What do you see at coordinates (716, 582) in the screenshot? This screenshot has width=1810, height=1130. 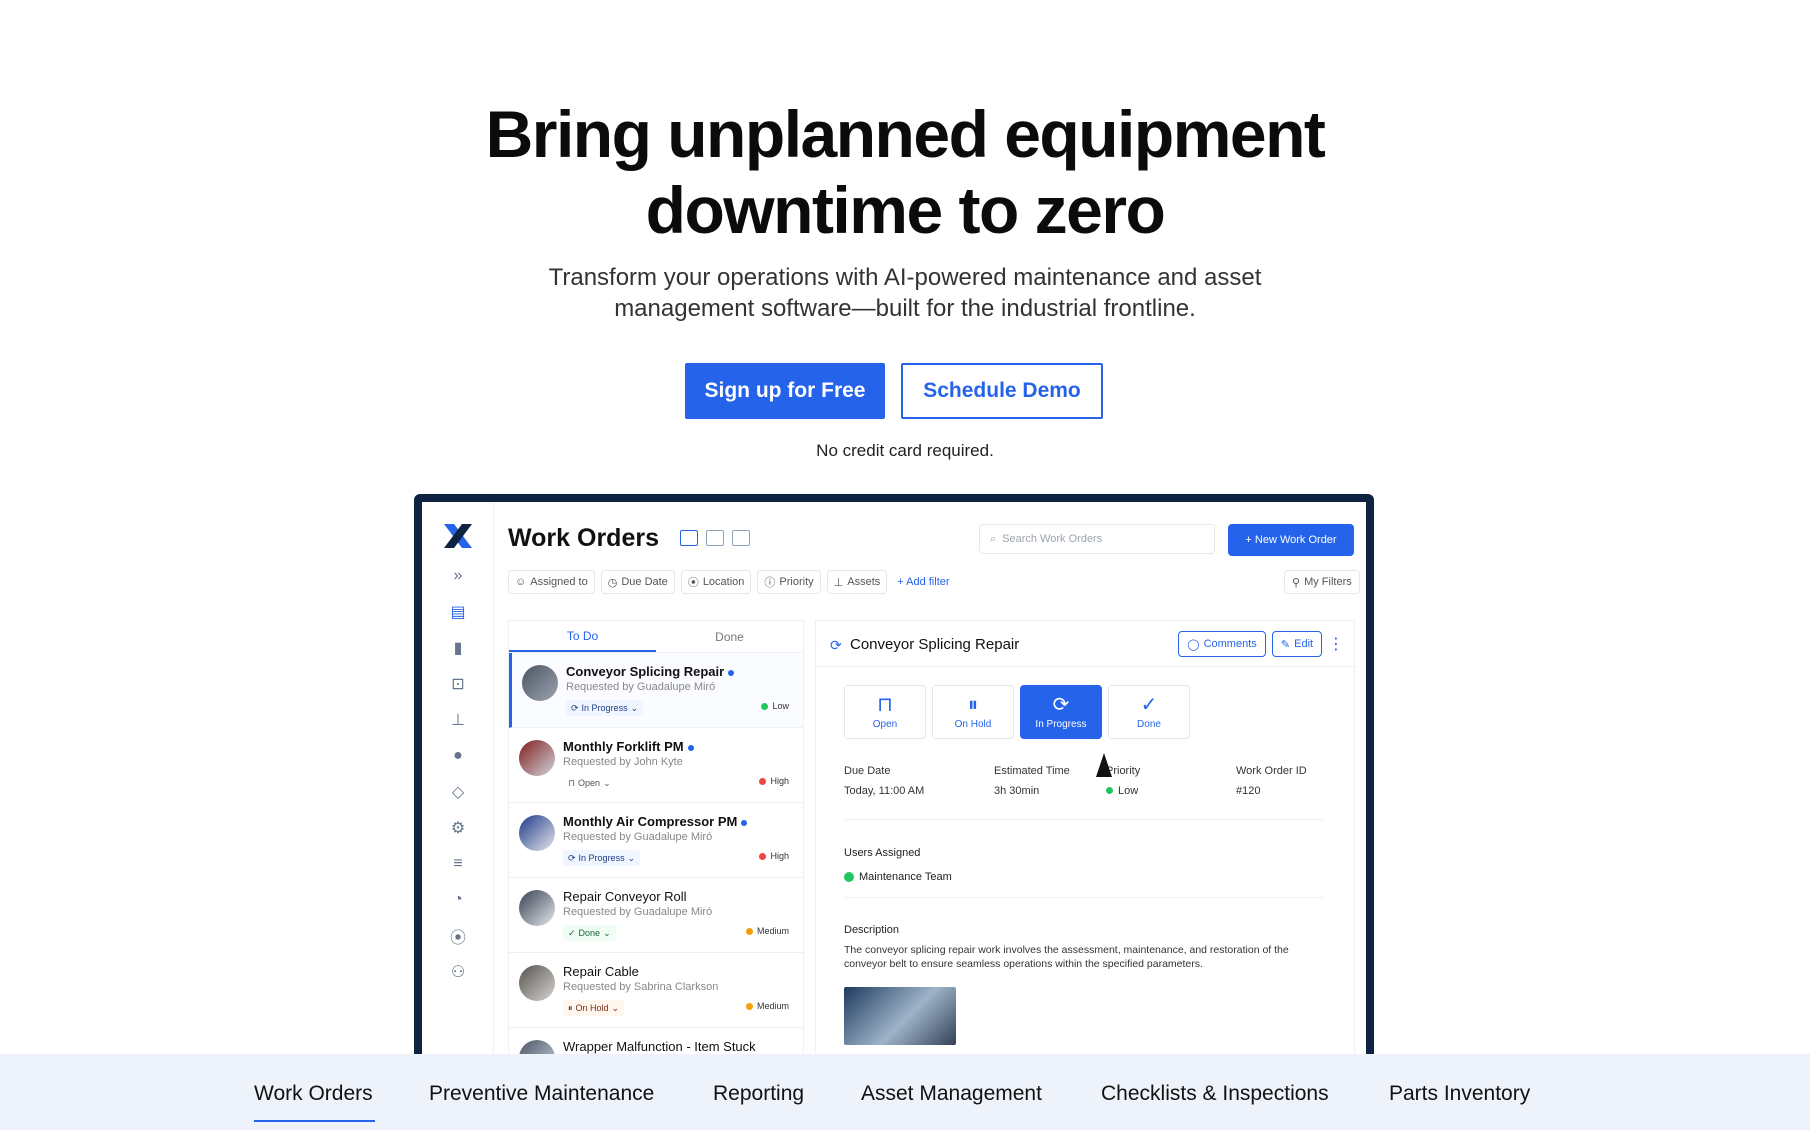 I see `filter-location: ⦿ Location` at bounding box center [716, 582].